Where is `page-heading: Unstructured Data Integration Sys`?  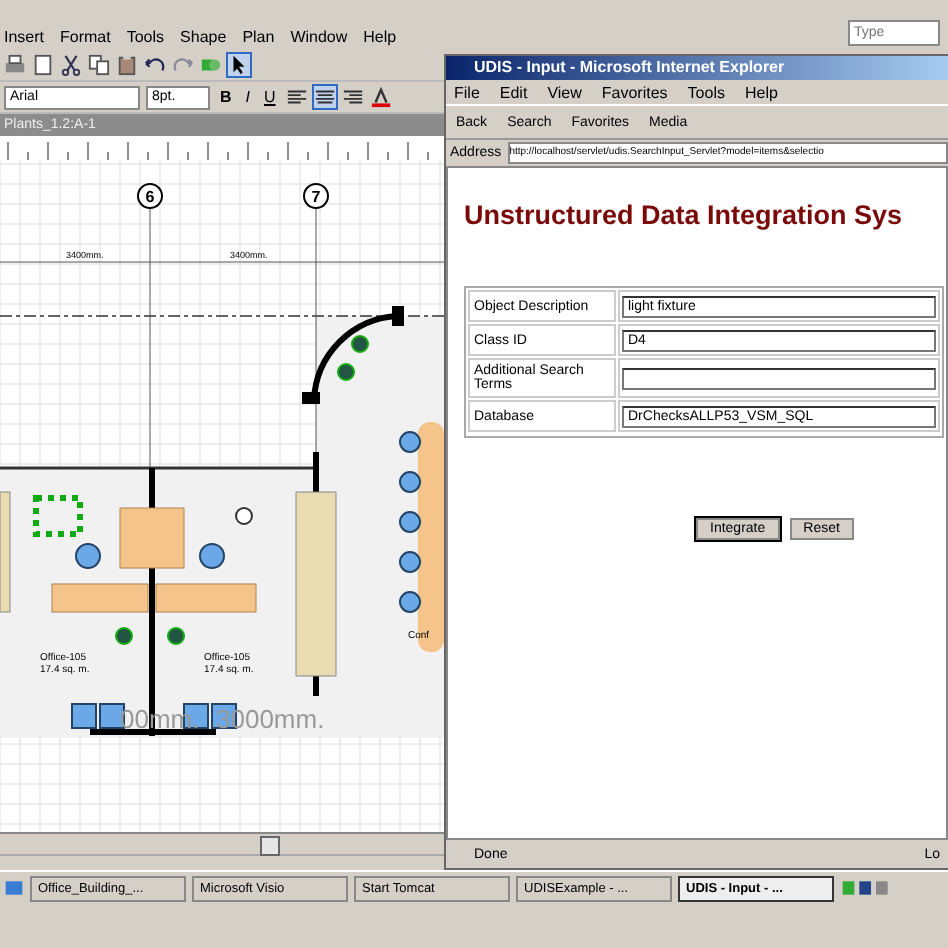
page-heading: Unstructured Data Integration Sys is located at coordinates (684, 215).